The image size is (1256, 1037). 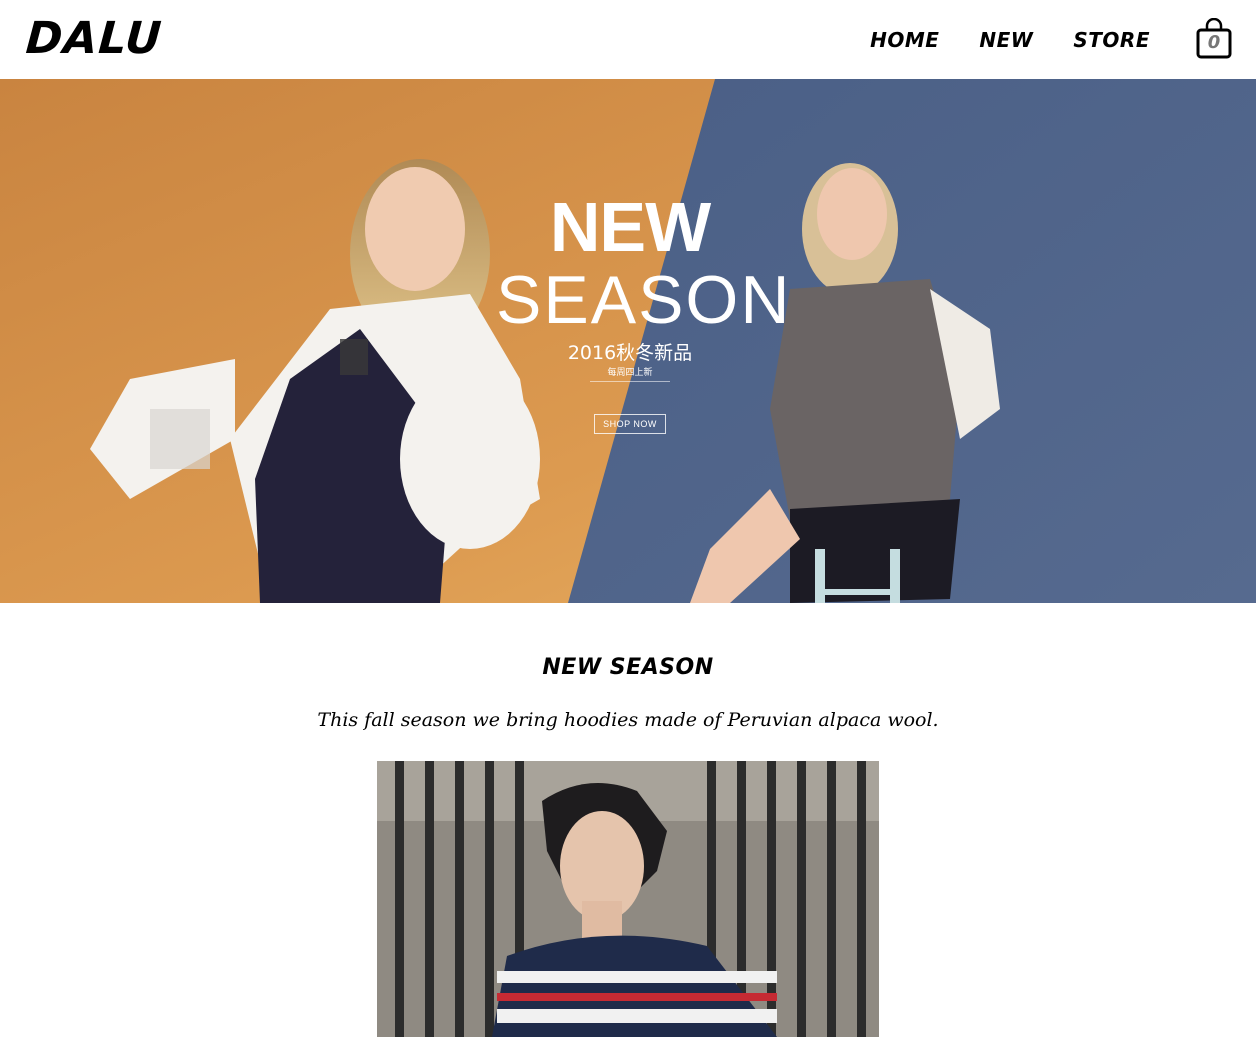 What do you see at coordinates (904, 40) in the screenshot?
I see `nav-home-link: HOME` at bounding box center [904, 40].